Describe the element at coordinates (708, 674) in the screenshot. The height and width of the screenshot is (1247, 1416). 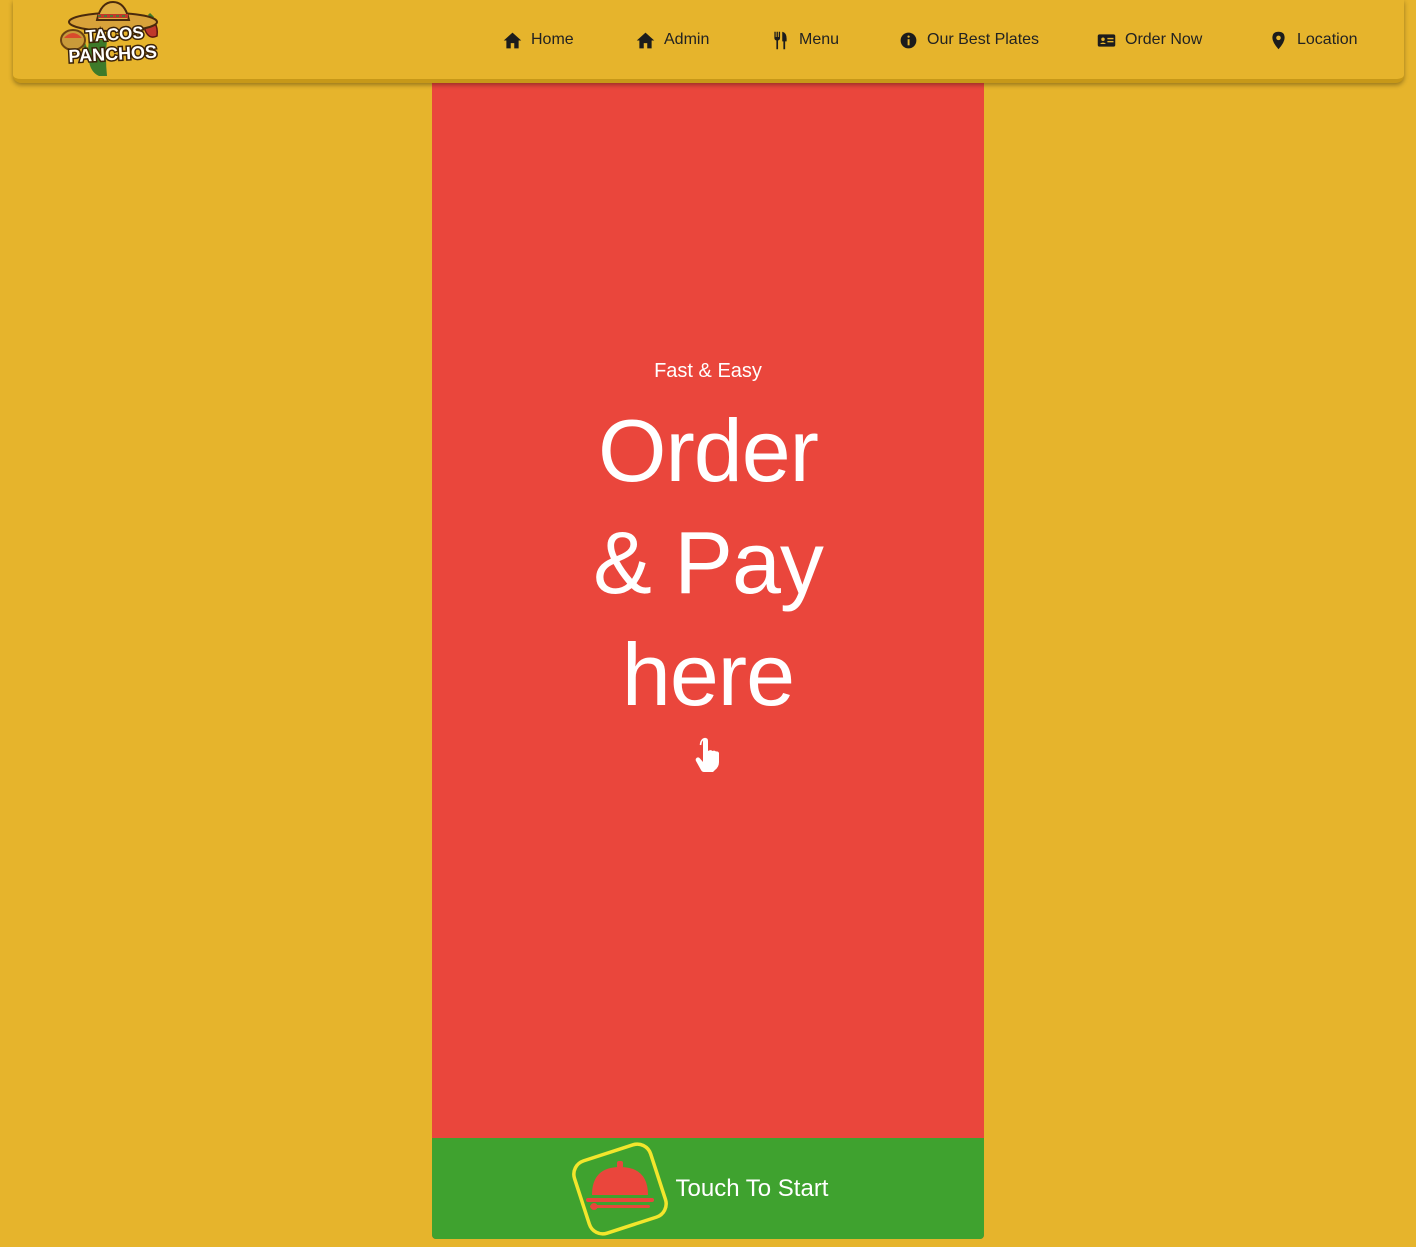
I see `headline-line-3: here` at that location.